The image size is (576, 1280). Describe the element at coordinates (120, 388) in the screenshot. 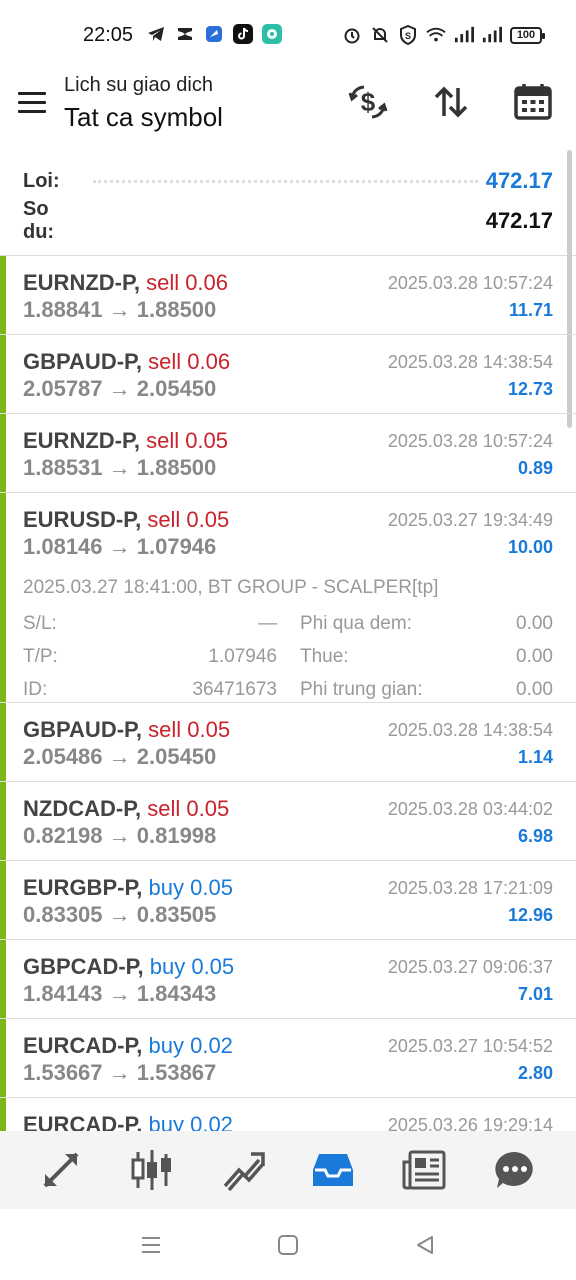

I see `deal-prices: 2.05787 → 2.05450` at that location.